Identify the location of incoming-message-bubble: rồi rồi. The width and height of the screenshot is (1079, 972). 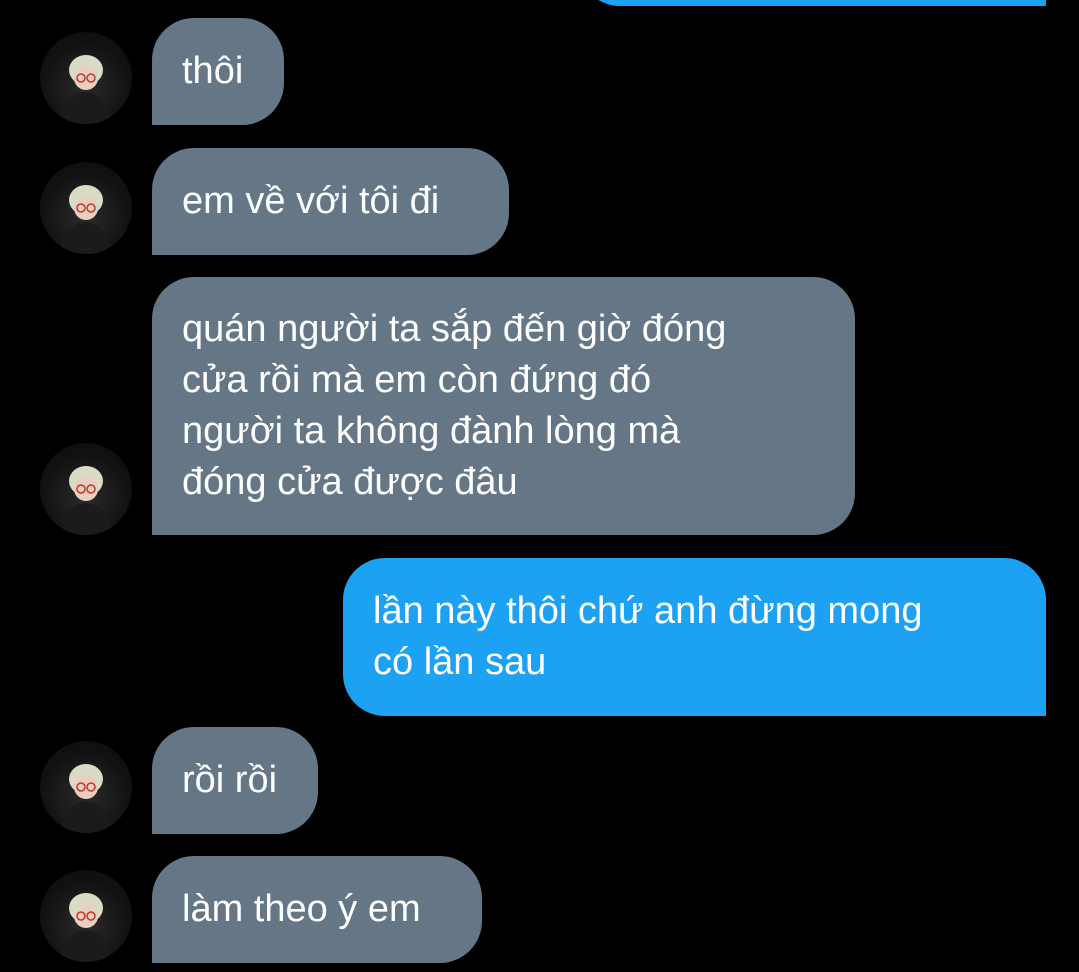
(235, 780).